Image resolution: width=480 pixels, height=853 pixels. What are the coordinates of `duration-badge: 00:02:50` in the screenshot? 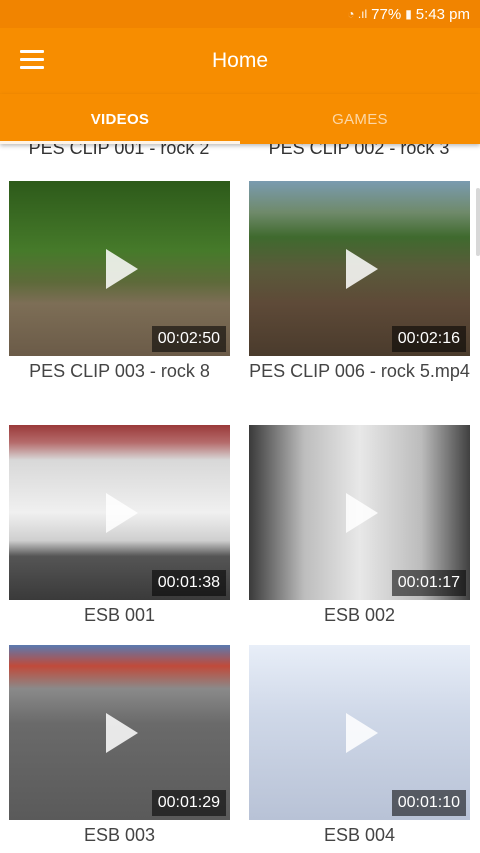 It's located at (188, 339).